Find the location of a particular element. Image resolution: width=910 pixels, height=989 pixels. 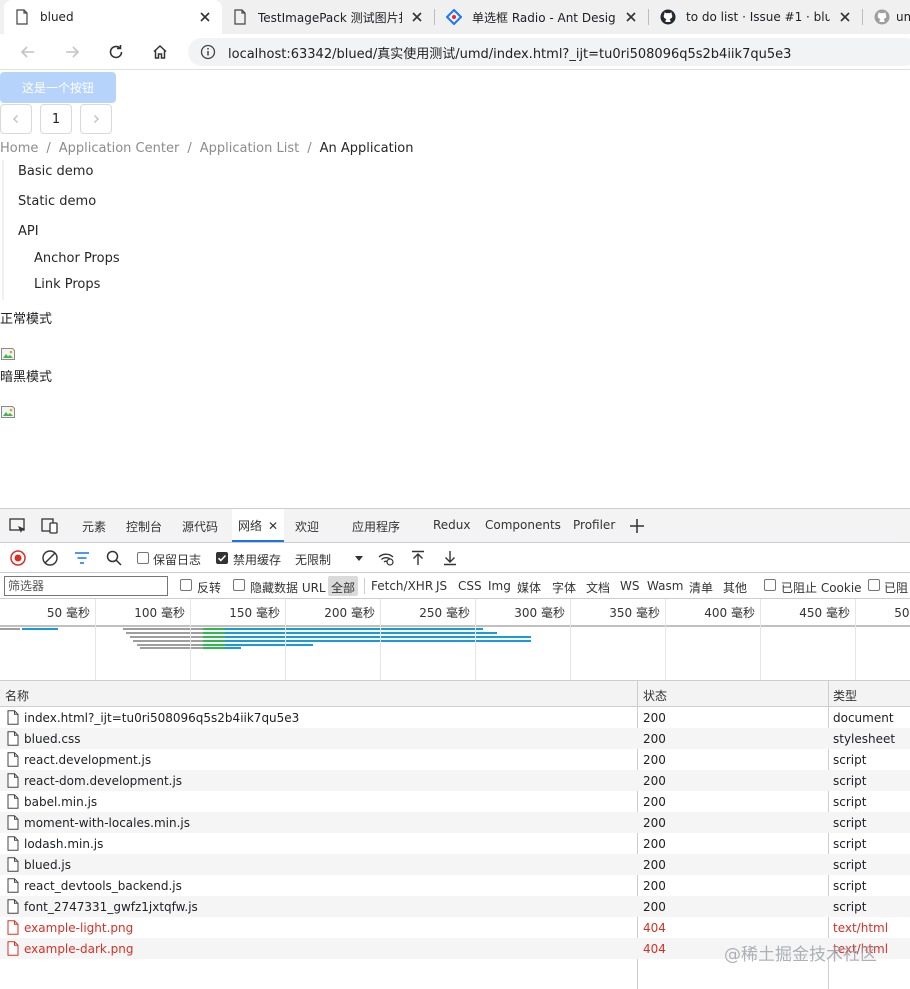

timeline-ruler is located at coordinates (455, 626).